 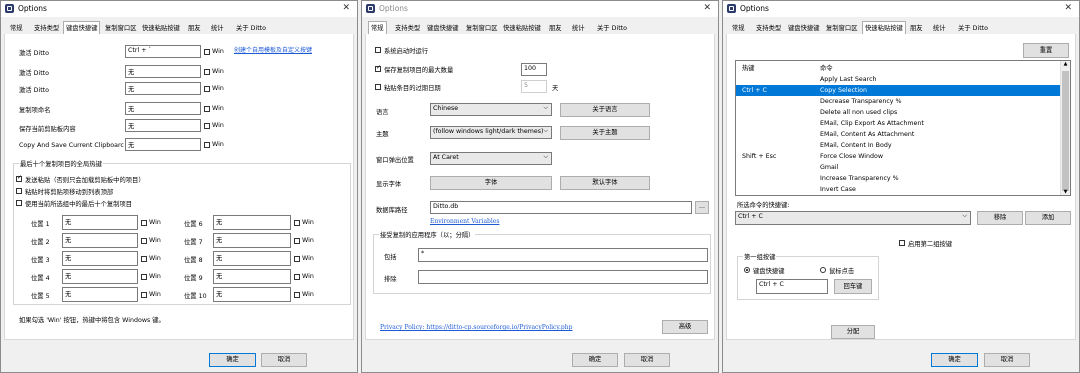 I want to click on column-header-command: 命令, so click(x=826, y=67).